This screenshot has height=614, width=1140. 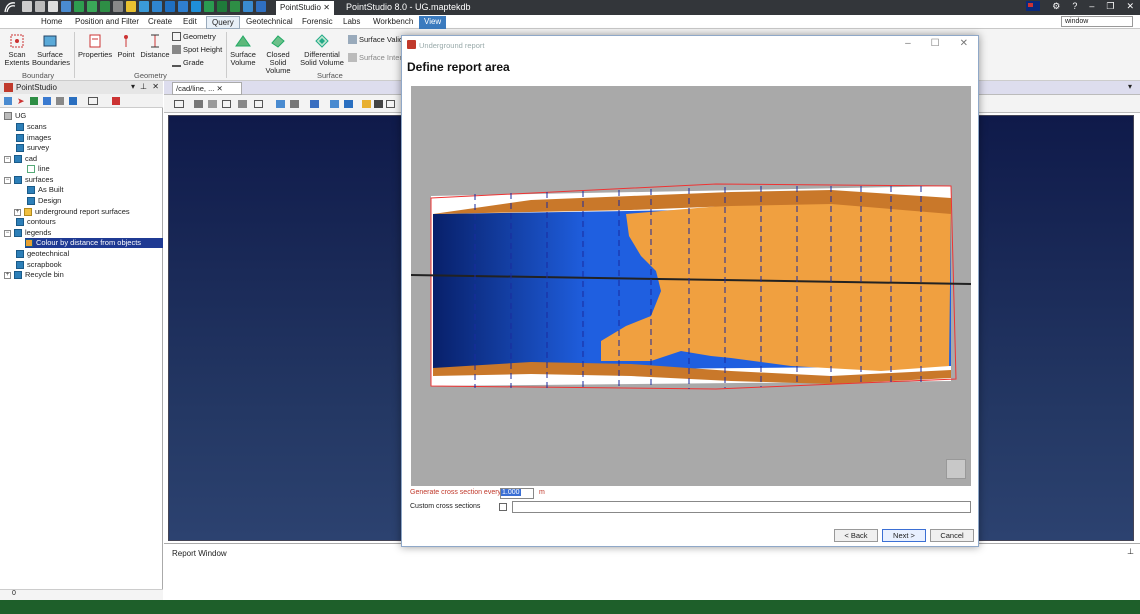 I want to click on panel-menu-icon: ▾, so click(x=133, y=86).